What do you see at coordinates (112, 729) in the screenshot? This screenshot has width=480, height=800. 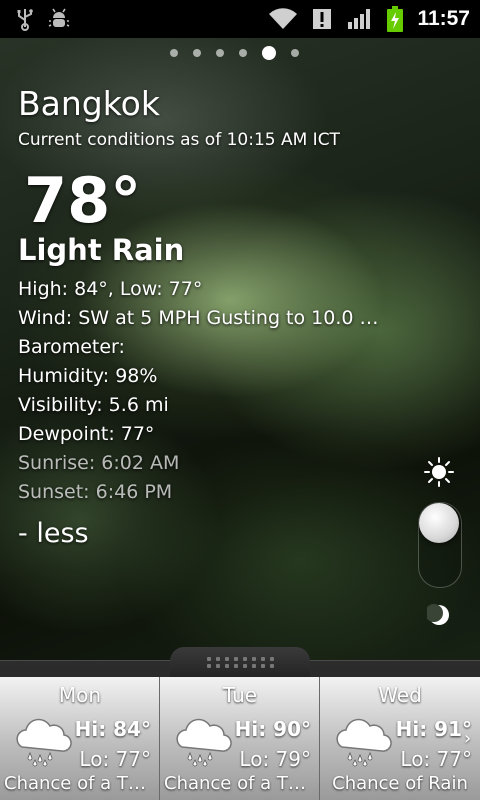 I see `forecast-high: Hi: 84°` at bounding box center [112, 729].